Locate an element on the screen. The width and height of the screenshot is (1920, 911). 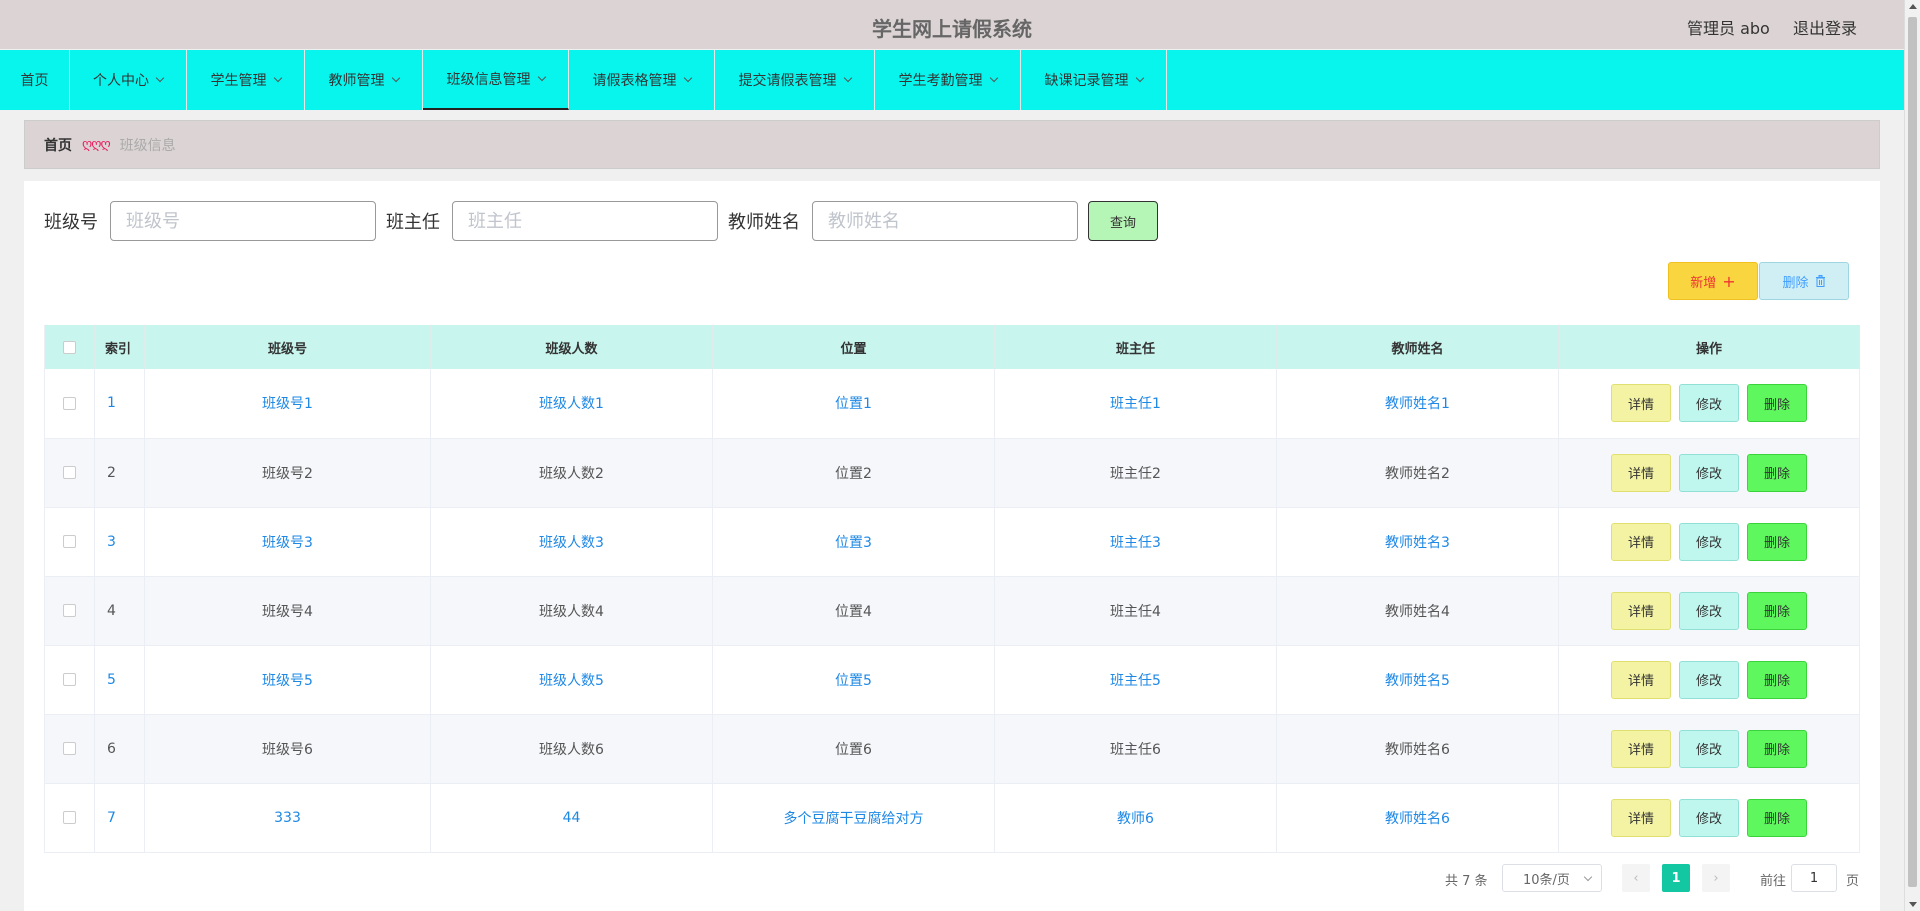
batch-delete-label: 删除 is located at coordinates (1795, 283).